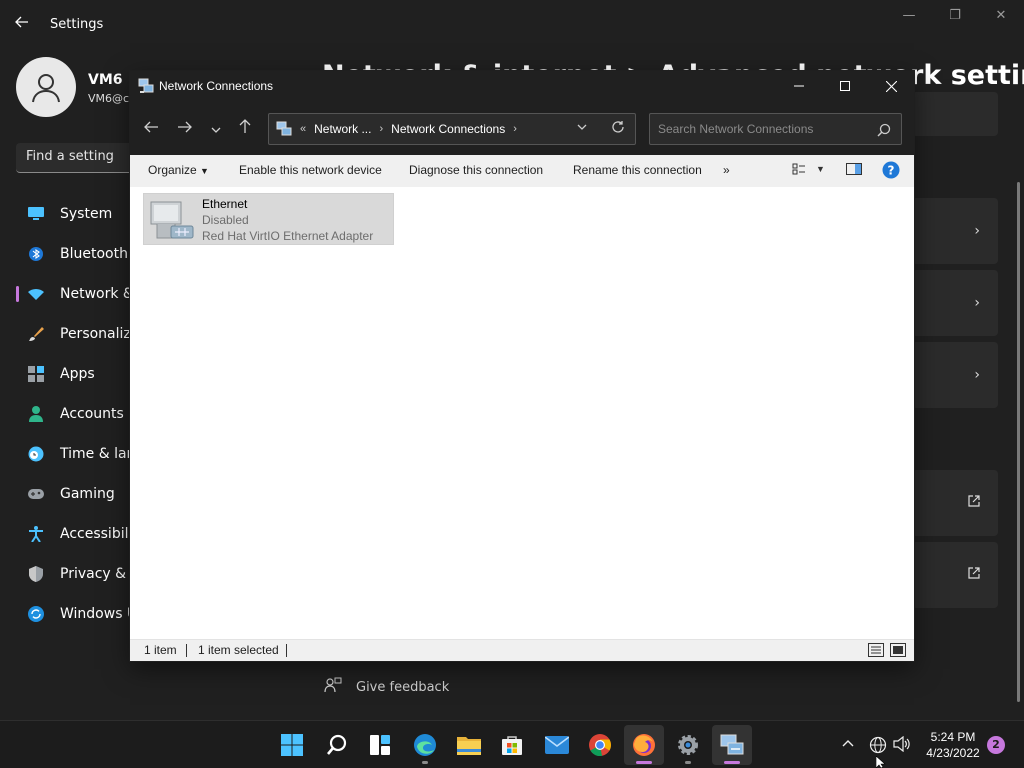 The width and height of the screenshot is (1024, 768). Describe the element at coordinates (881, 762) in the screenshot. I see `mouse-cursor-icon` at that location.